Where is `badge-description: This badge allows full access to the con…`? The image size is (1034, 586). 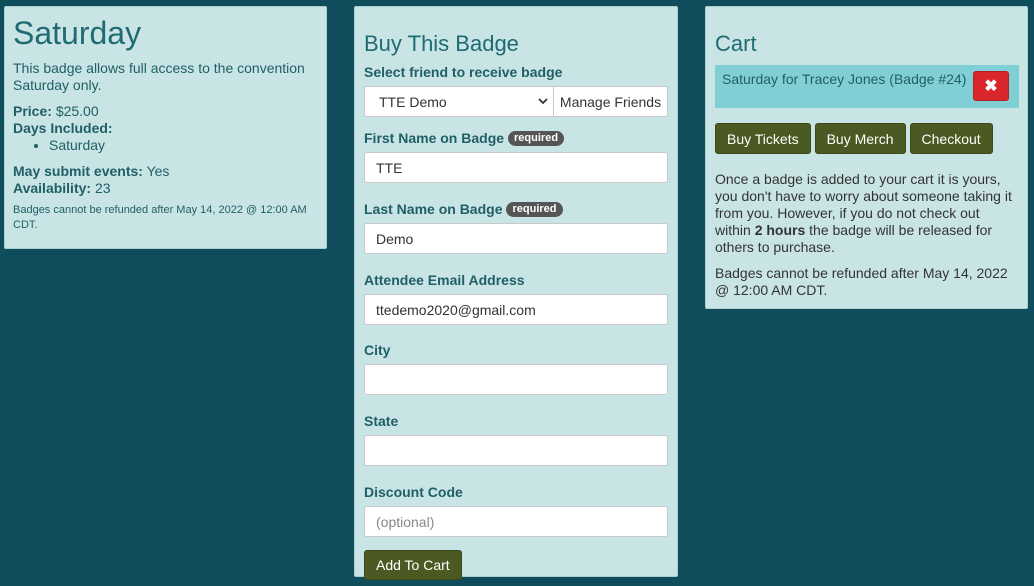
badge-description: This badge allows full access to the con… is located at coordinates (159, 76).